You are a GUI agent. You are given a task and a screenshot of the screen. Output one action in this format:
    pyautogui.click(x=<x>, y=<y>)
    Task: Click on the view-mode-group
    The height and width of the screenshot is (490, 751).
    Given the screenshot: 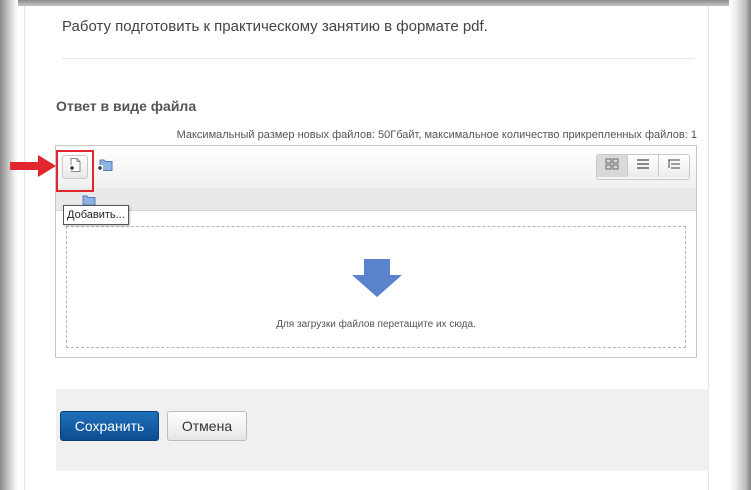 What is the action you would take?
    pyautogui.click(x=643, y=167)
    